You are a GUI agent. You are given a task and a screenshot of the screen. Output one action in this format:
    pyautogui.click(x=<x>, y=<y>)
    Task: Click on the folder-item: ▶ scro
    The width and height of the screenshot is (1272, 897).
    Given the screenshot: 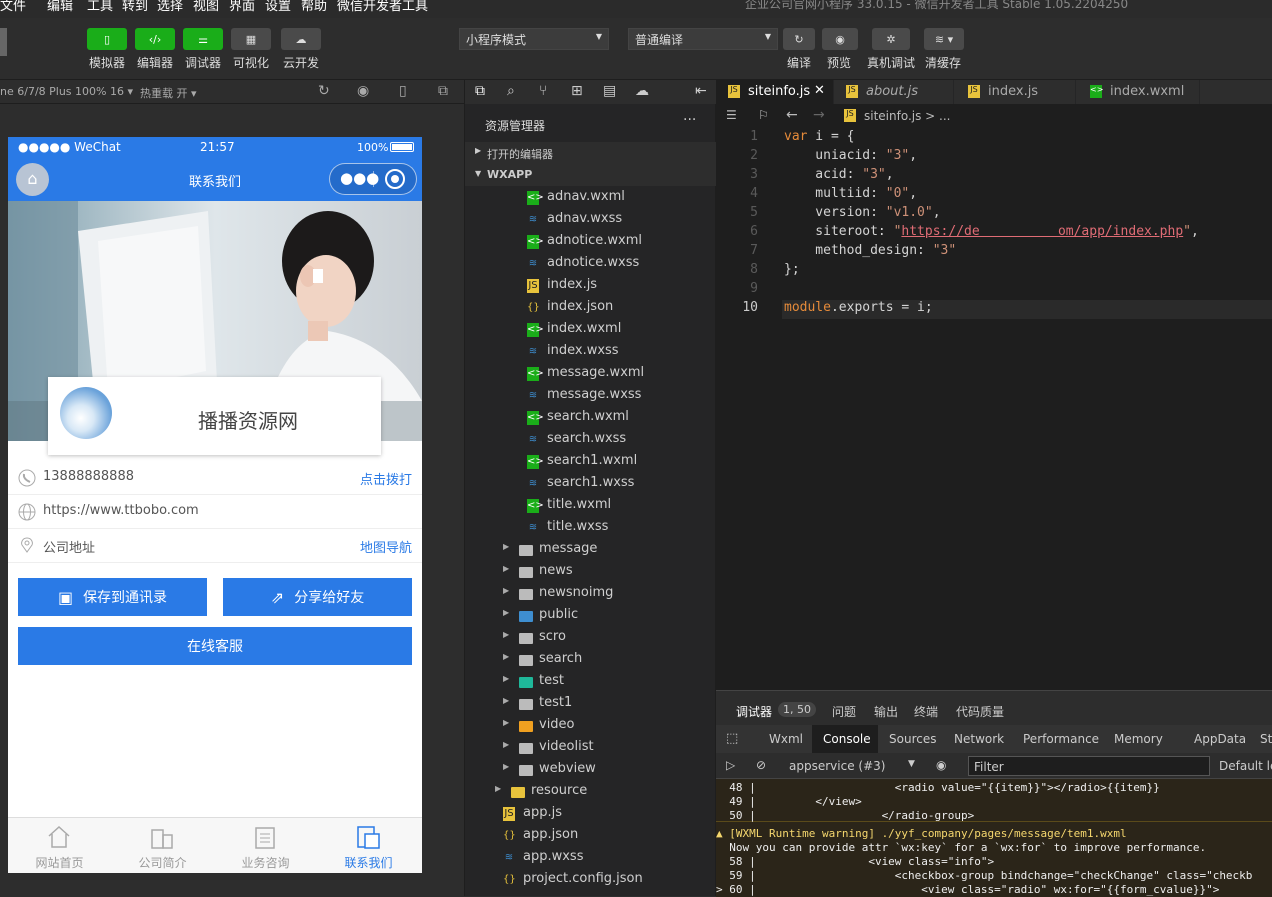 What is the action you would take?
    pyautogui.click(x=591, y=638)
    